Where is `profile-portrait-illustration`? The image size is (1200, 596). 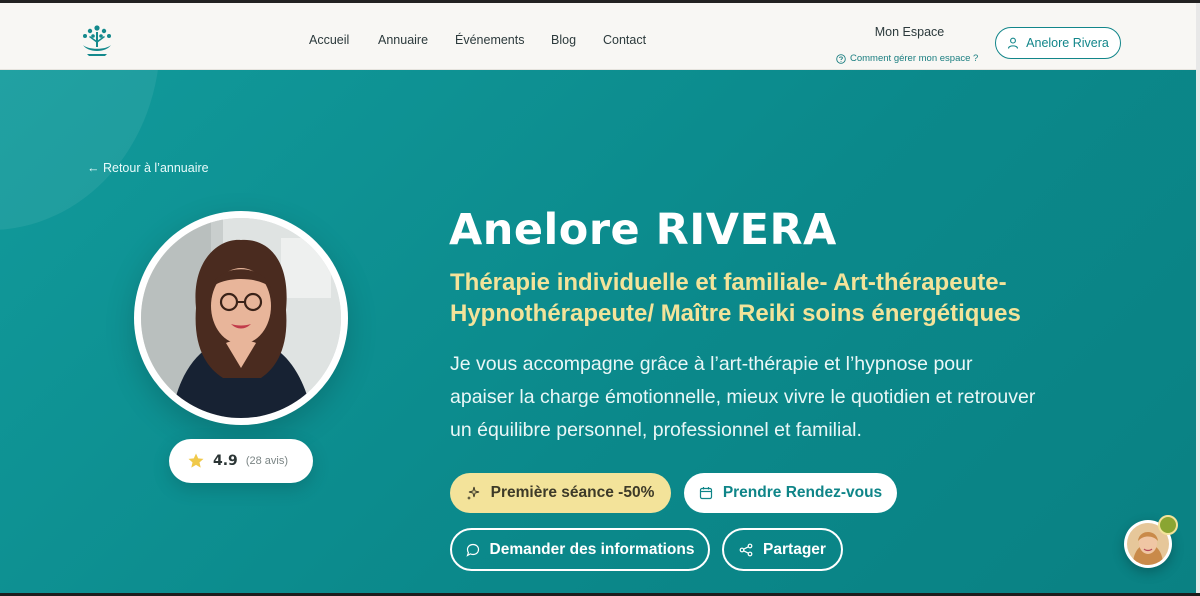 profile-portrait-illustration is located at coordinates (241, 318).